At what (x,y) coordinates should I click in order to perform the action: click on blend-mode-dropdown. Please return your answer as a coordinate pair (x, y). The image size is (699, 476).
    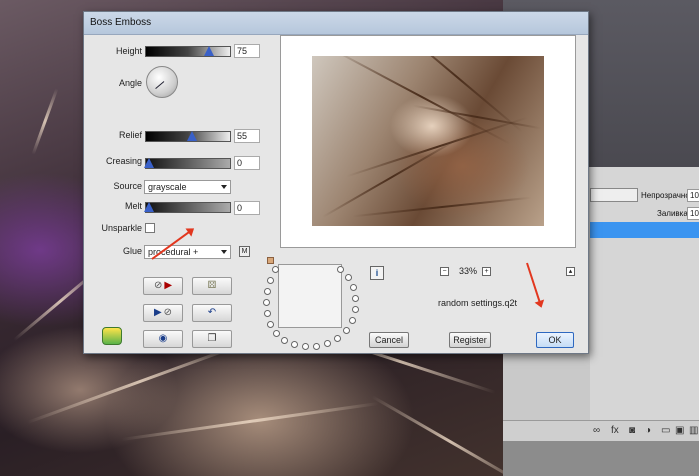
    Looking at the image, I should click on (614, 195).